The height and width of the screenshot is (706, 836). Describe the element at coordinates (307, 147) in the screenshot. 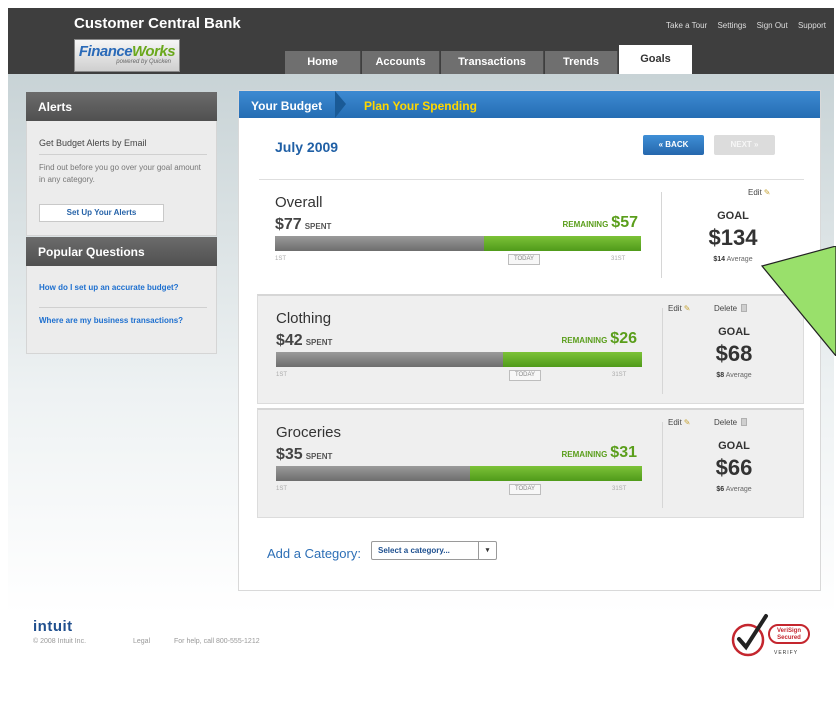

I see `budget-month: July 2009` at that location.